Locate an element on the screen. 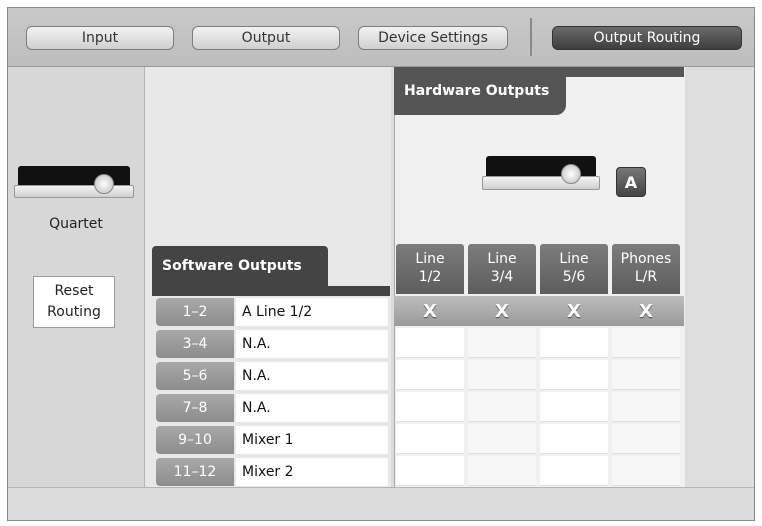 The height and width of the screenshot is (526, 762). hardware-column-line-1-2: Line 1/2 is located at coordinates (430, 269).